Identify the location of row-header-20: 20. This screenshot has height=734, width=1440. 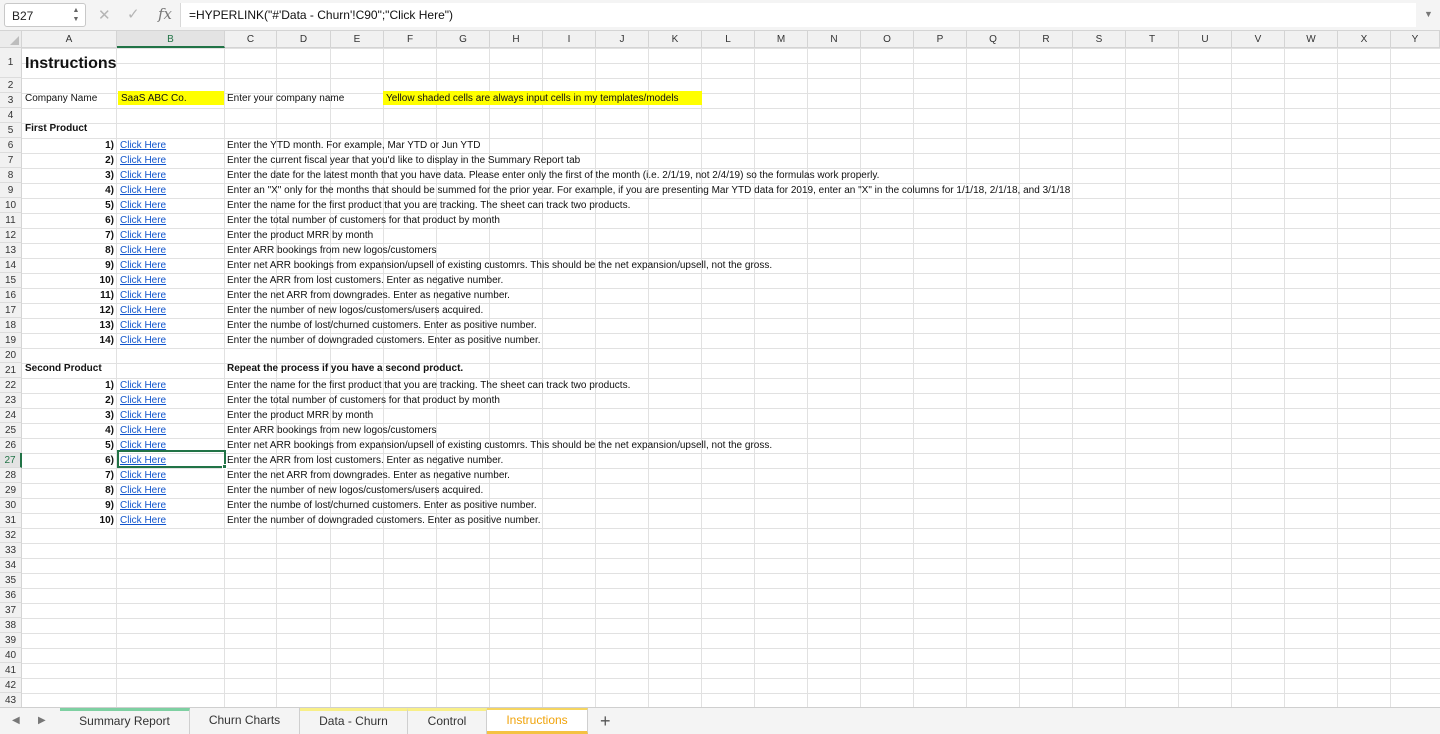
(11, 355).